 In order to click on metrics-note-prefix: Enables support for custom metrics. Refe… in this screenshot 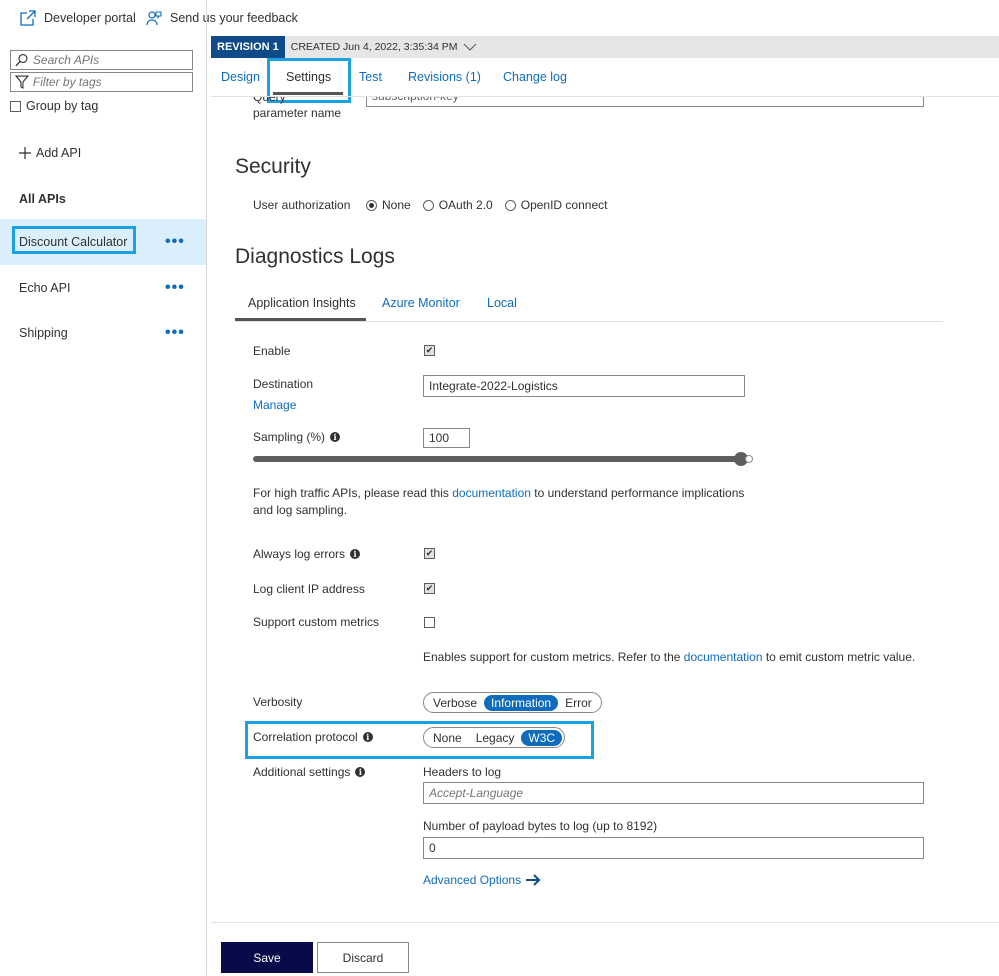, I will do `click(553, 657)`.